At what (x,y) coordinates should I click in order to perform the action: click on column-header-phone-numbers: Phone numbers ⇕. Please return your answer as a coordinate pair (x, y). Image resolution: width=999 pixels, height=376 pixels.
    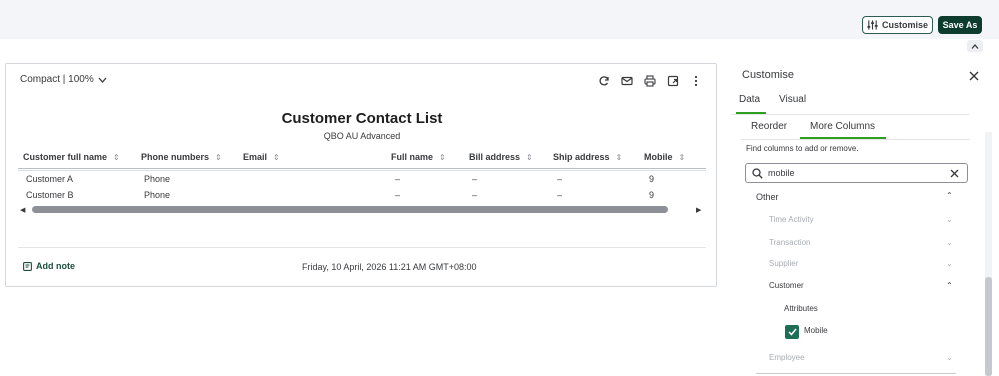
    Looking at the image, I should click on (181, 157).